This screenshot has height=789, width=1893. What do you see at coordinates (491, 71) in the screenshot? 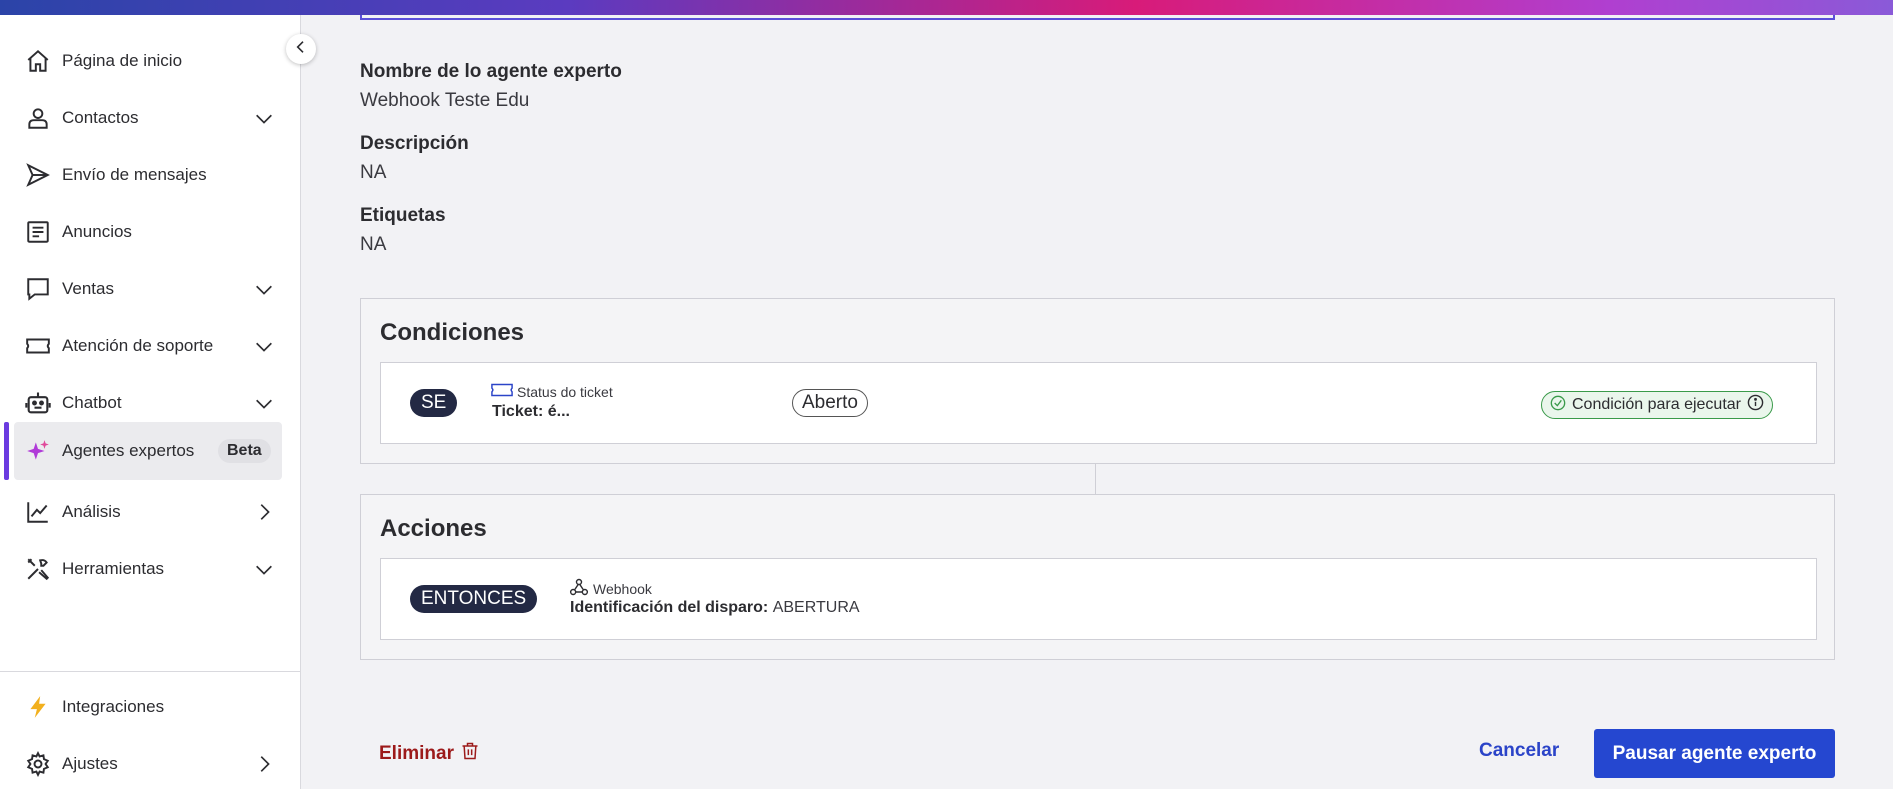
I see `agent-name-label: Nombre de lo agente experto` at bounding box center [491, 71].